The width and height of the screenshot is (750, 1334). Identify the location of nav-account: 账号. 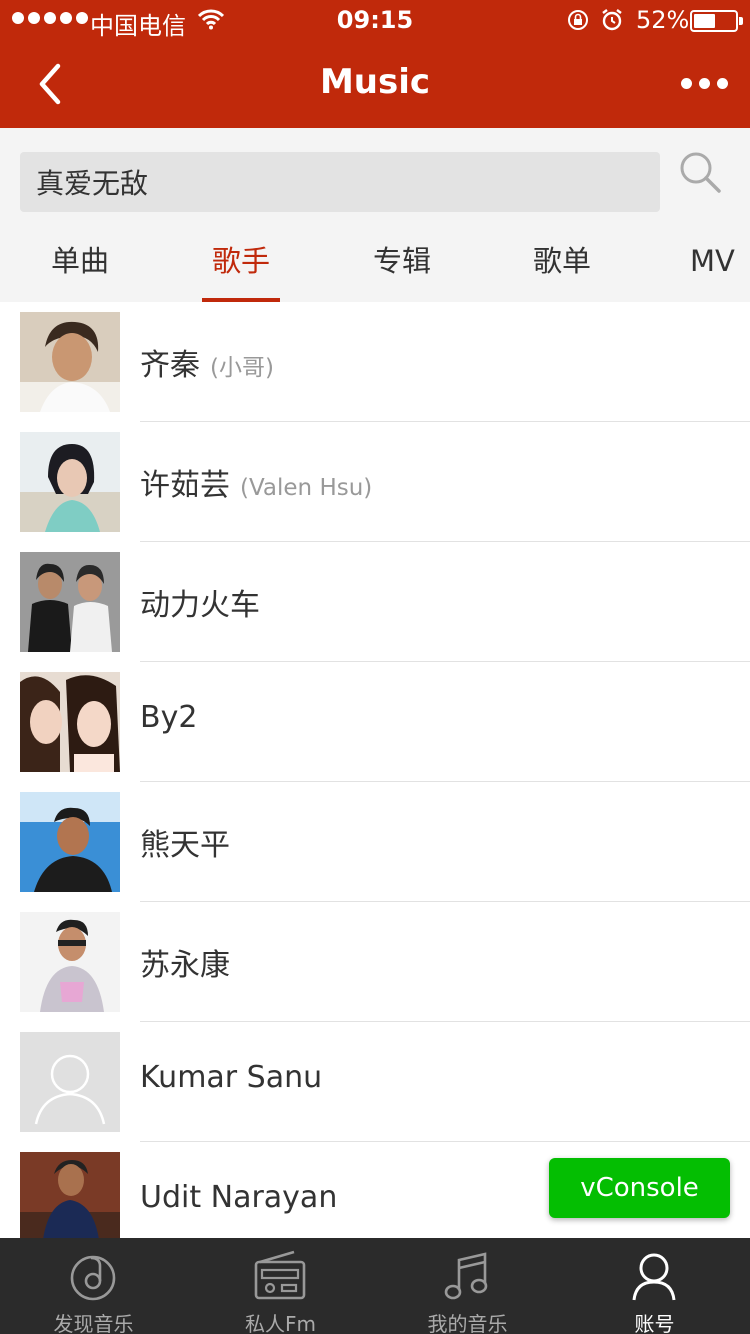
(654, 1286).